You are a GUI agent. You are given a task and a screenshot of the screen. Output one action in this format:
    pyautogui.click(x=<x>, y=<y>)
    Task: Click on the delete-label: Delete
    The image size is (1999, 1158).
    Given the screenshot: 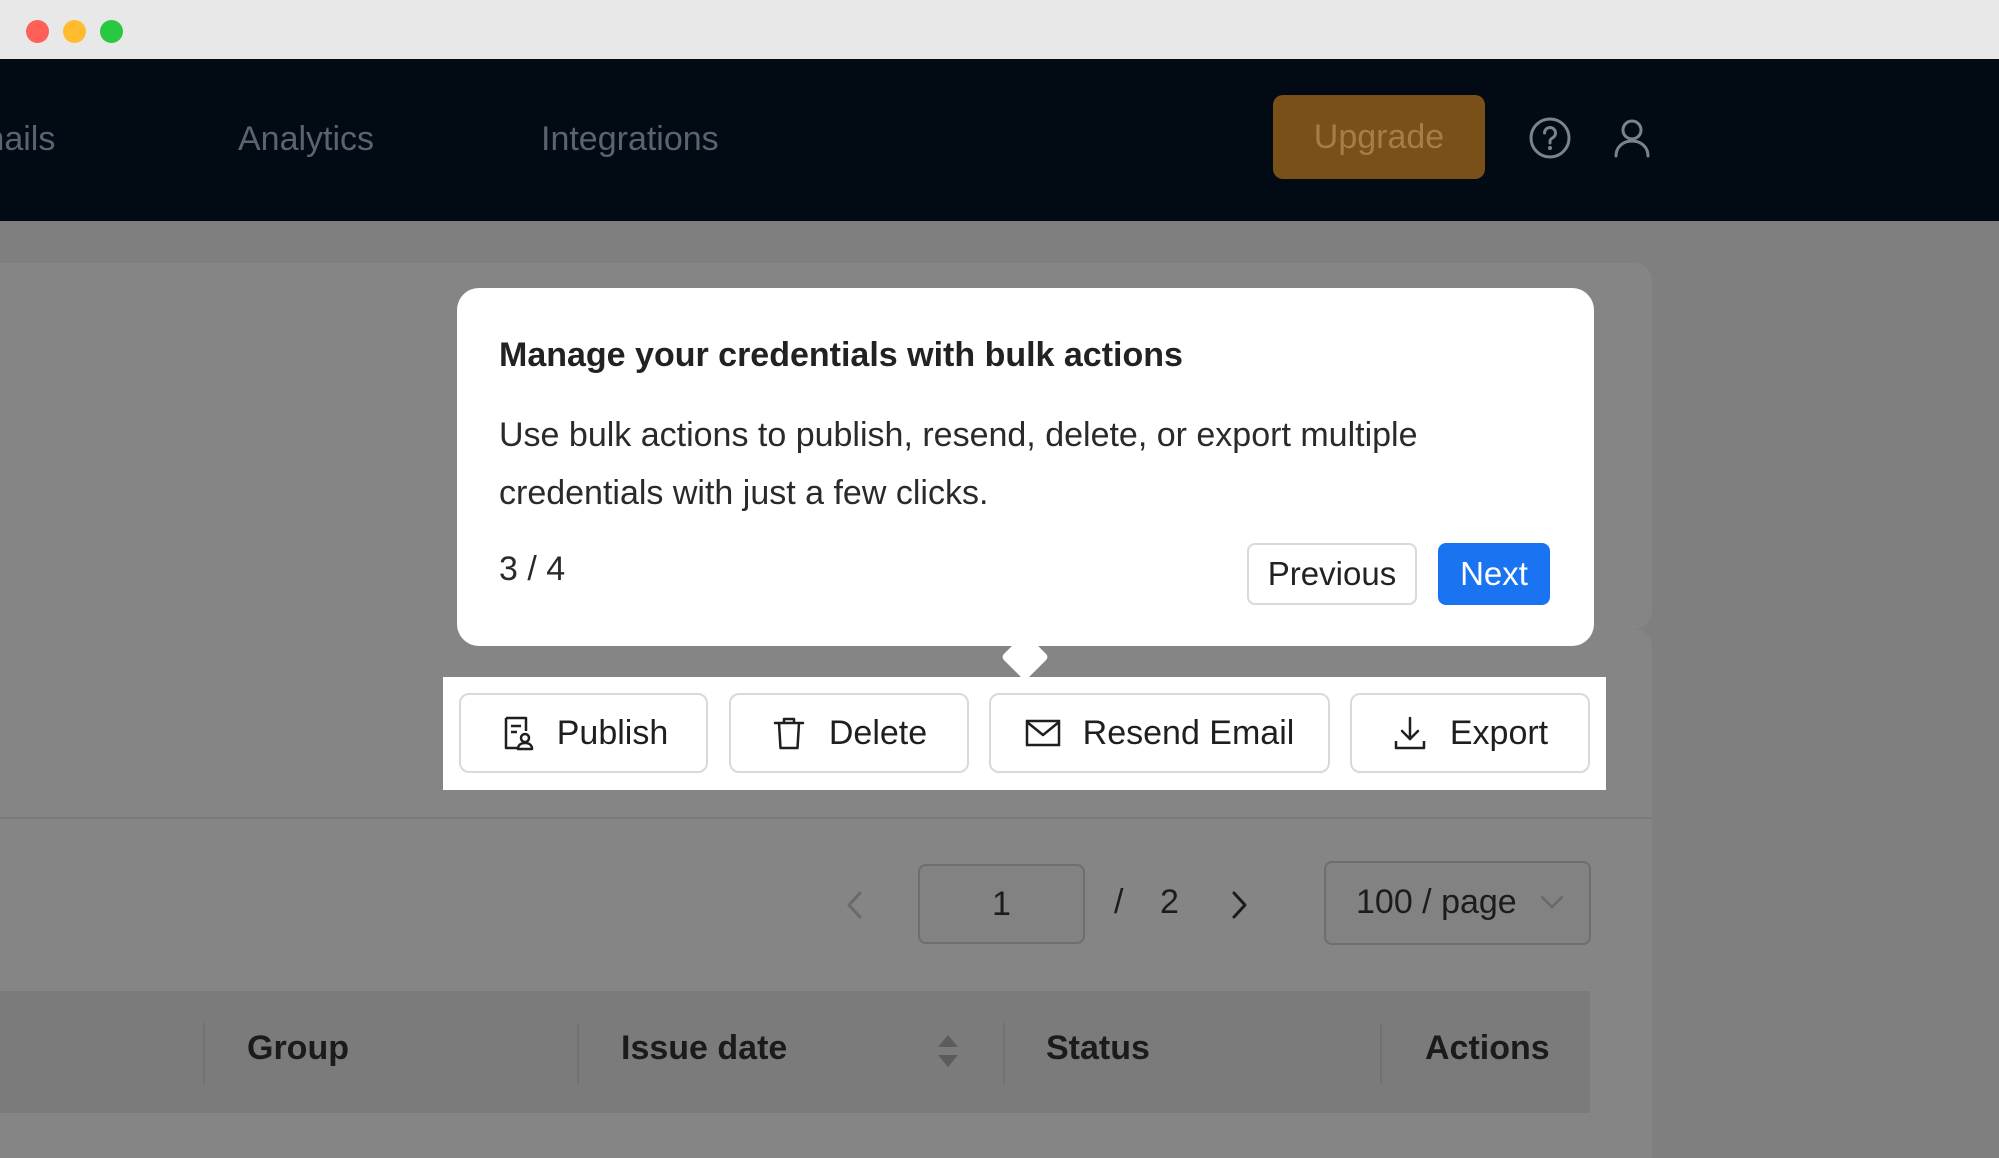 What is the action you would take?
    pyautogui.click(x=878, y=732)
    